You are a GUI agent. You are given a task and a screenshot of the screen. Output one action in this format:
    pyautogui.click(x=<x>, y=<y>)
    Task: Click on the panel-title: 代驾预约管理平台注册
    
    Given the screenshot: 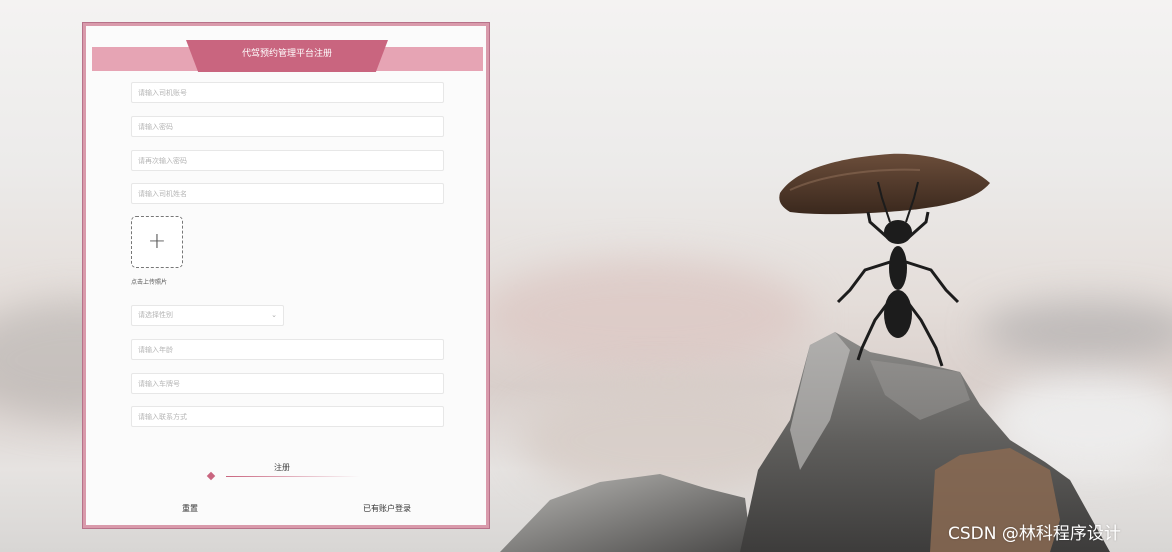 What is the action you would take?
    pyautogui.click(x=286, y=54)
    